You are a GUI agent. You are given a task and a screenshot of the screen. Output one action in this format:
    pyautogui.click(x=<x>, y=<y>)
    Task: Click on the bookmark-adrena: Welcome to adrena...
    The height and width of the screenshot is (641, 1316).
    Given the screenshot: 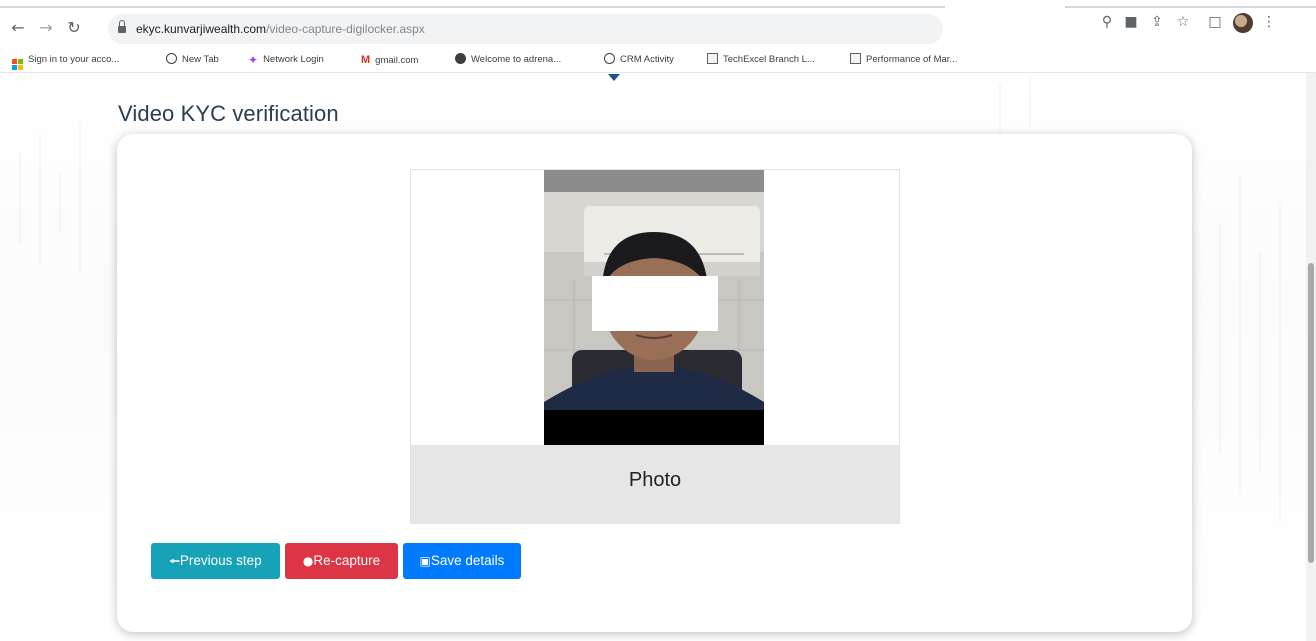 What is the action you would take?
    pyautogui.click(x=508, y=60)
    